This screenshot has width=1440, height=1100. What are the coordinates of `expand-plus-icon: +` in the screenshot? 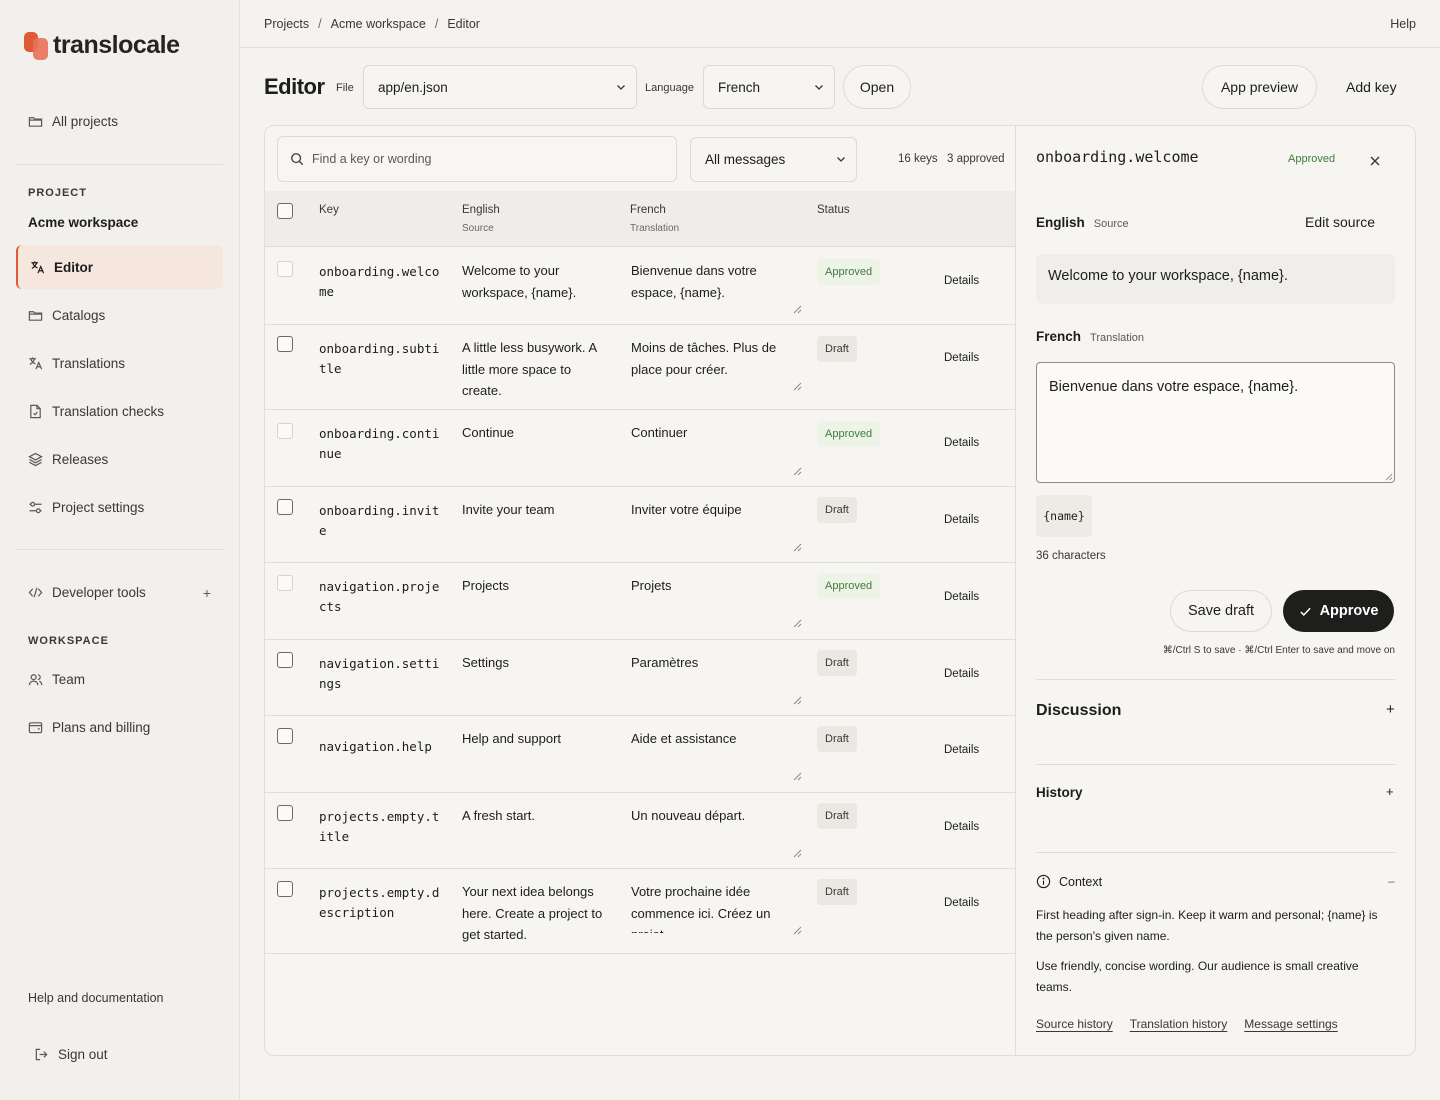 It's located at (207, 593).